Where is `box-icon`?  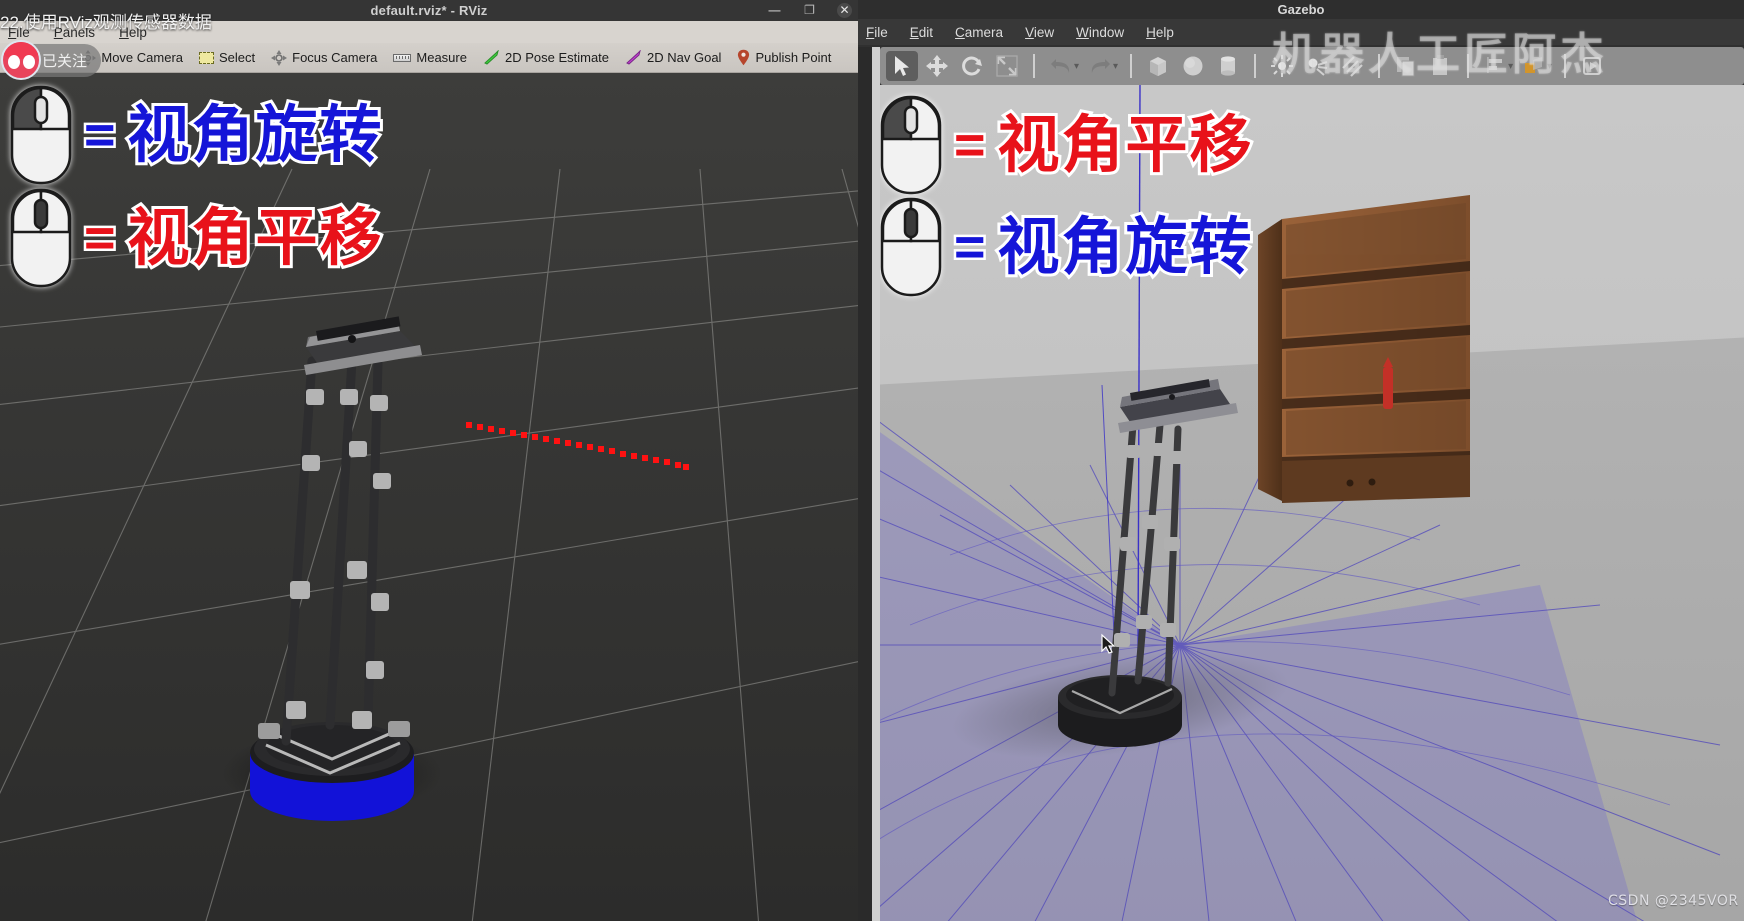
box-icon is located at coordinates (1158, 66).